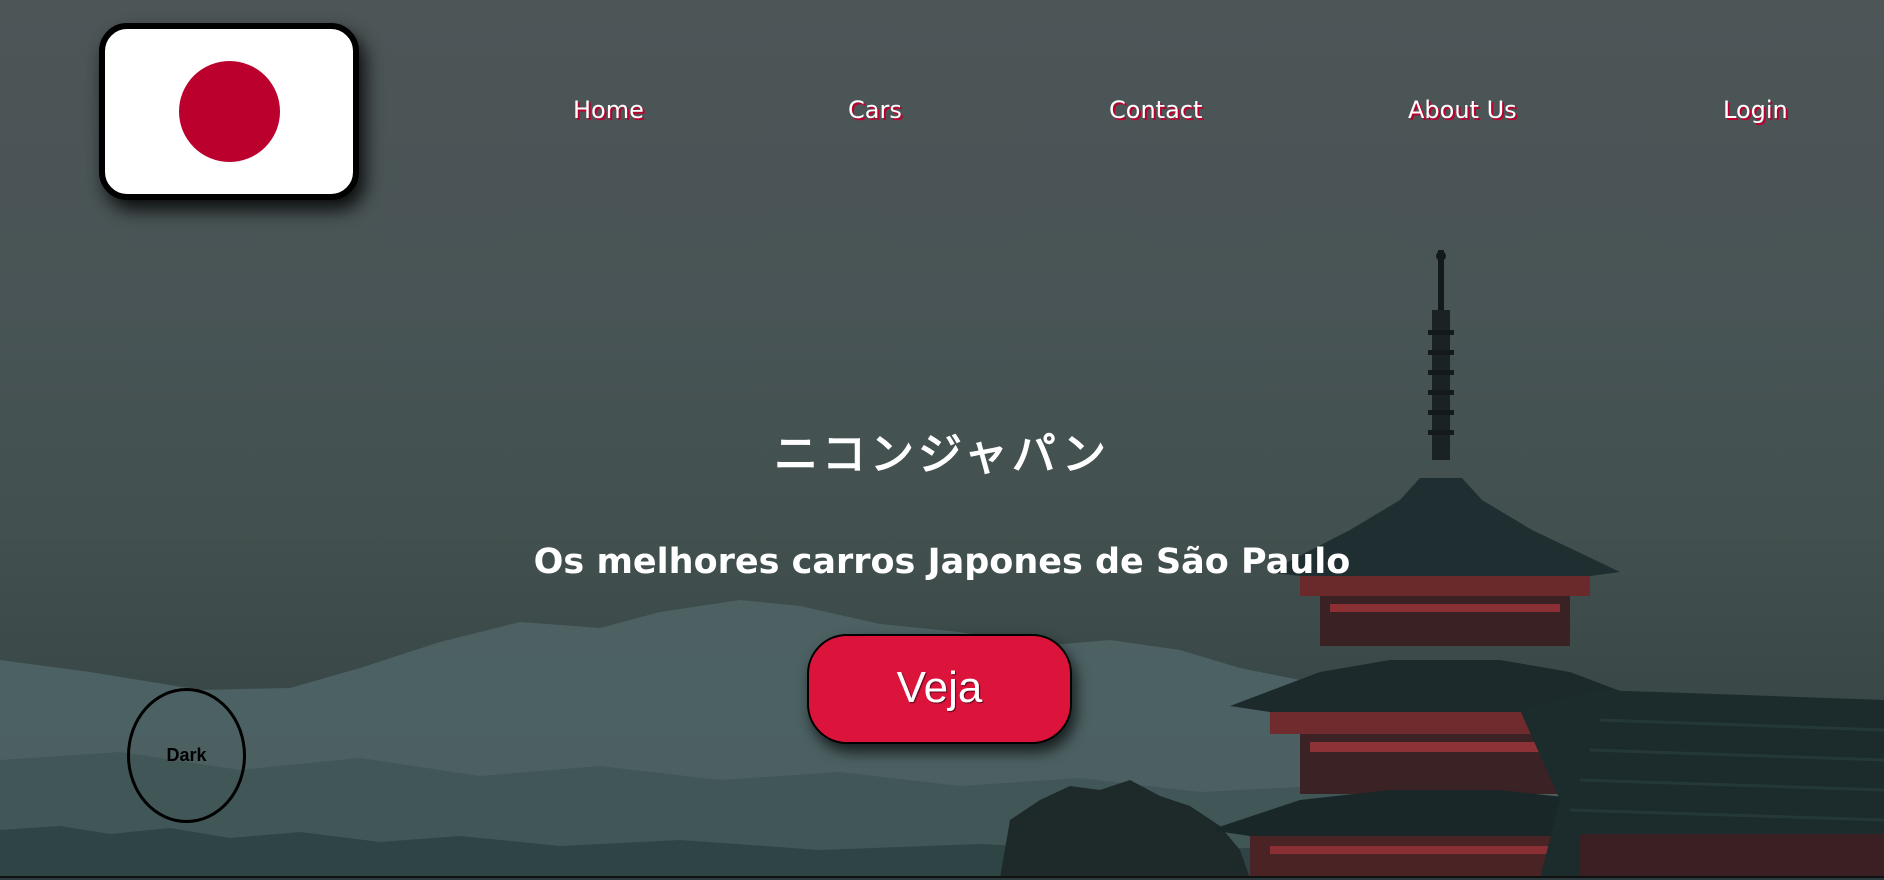 This screenshot has height=880, width=1884. Describe the element at coordinates (1755, 110) in the screenshot. I see `nav-link-login: Login` at that location.